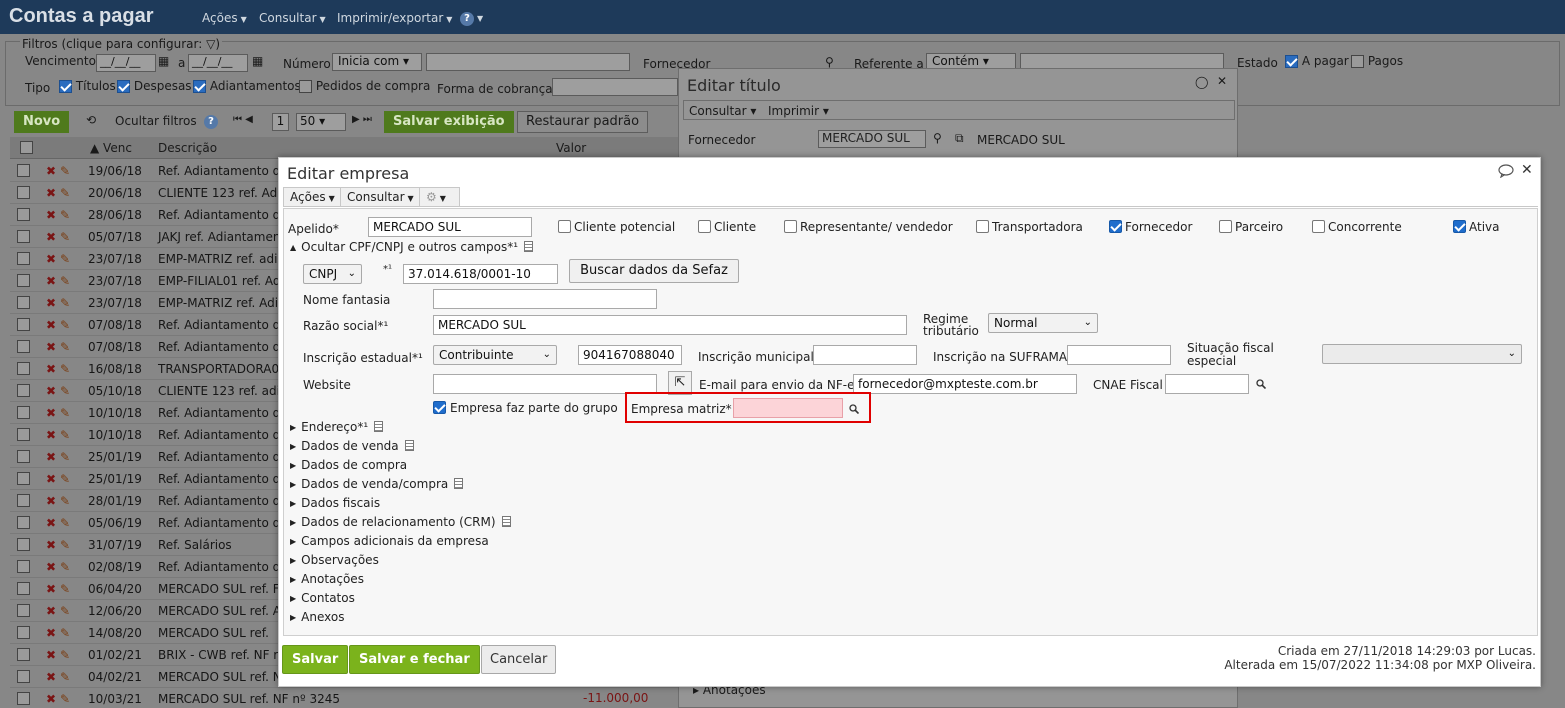 This screenshot has height=708, width=1565. What do you see at coordinates (449, 122) in the screenshot?
I see `salvar-exibicao-button: Salvar exibição` at bounding box center [449, 122].